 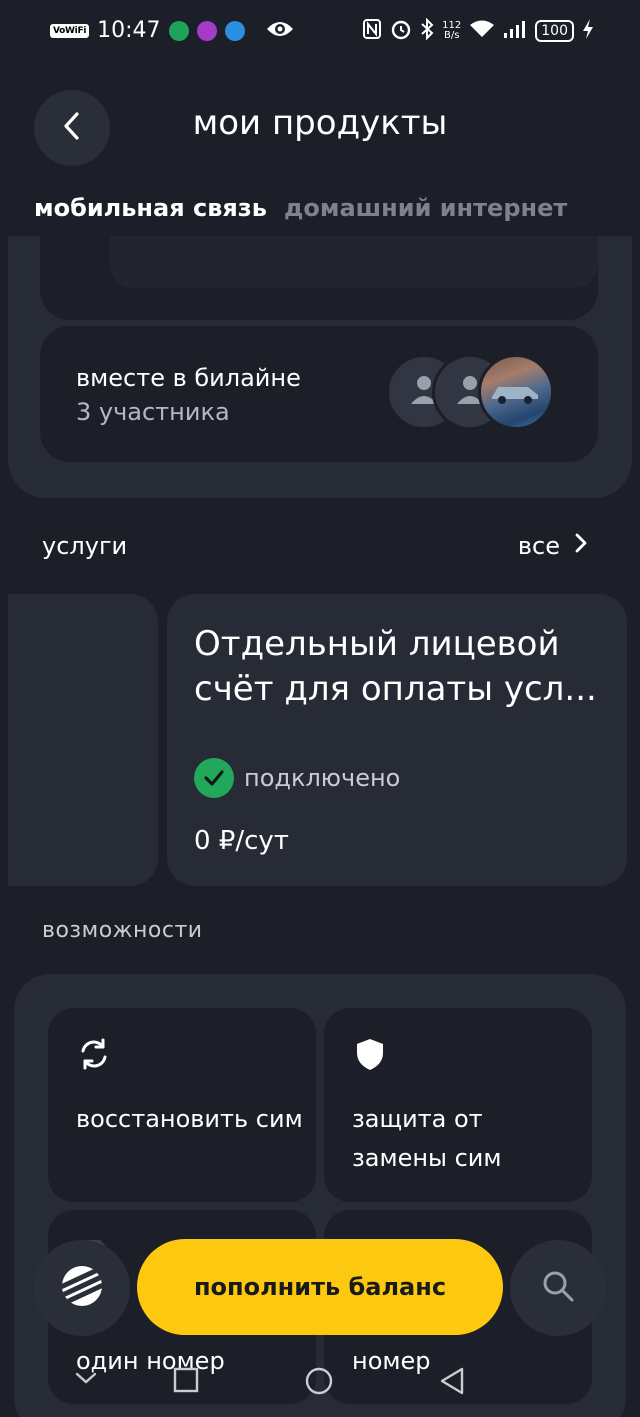 I want to click on service-price: 0 ₽/сут, so click(x=241, y=841).